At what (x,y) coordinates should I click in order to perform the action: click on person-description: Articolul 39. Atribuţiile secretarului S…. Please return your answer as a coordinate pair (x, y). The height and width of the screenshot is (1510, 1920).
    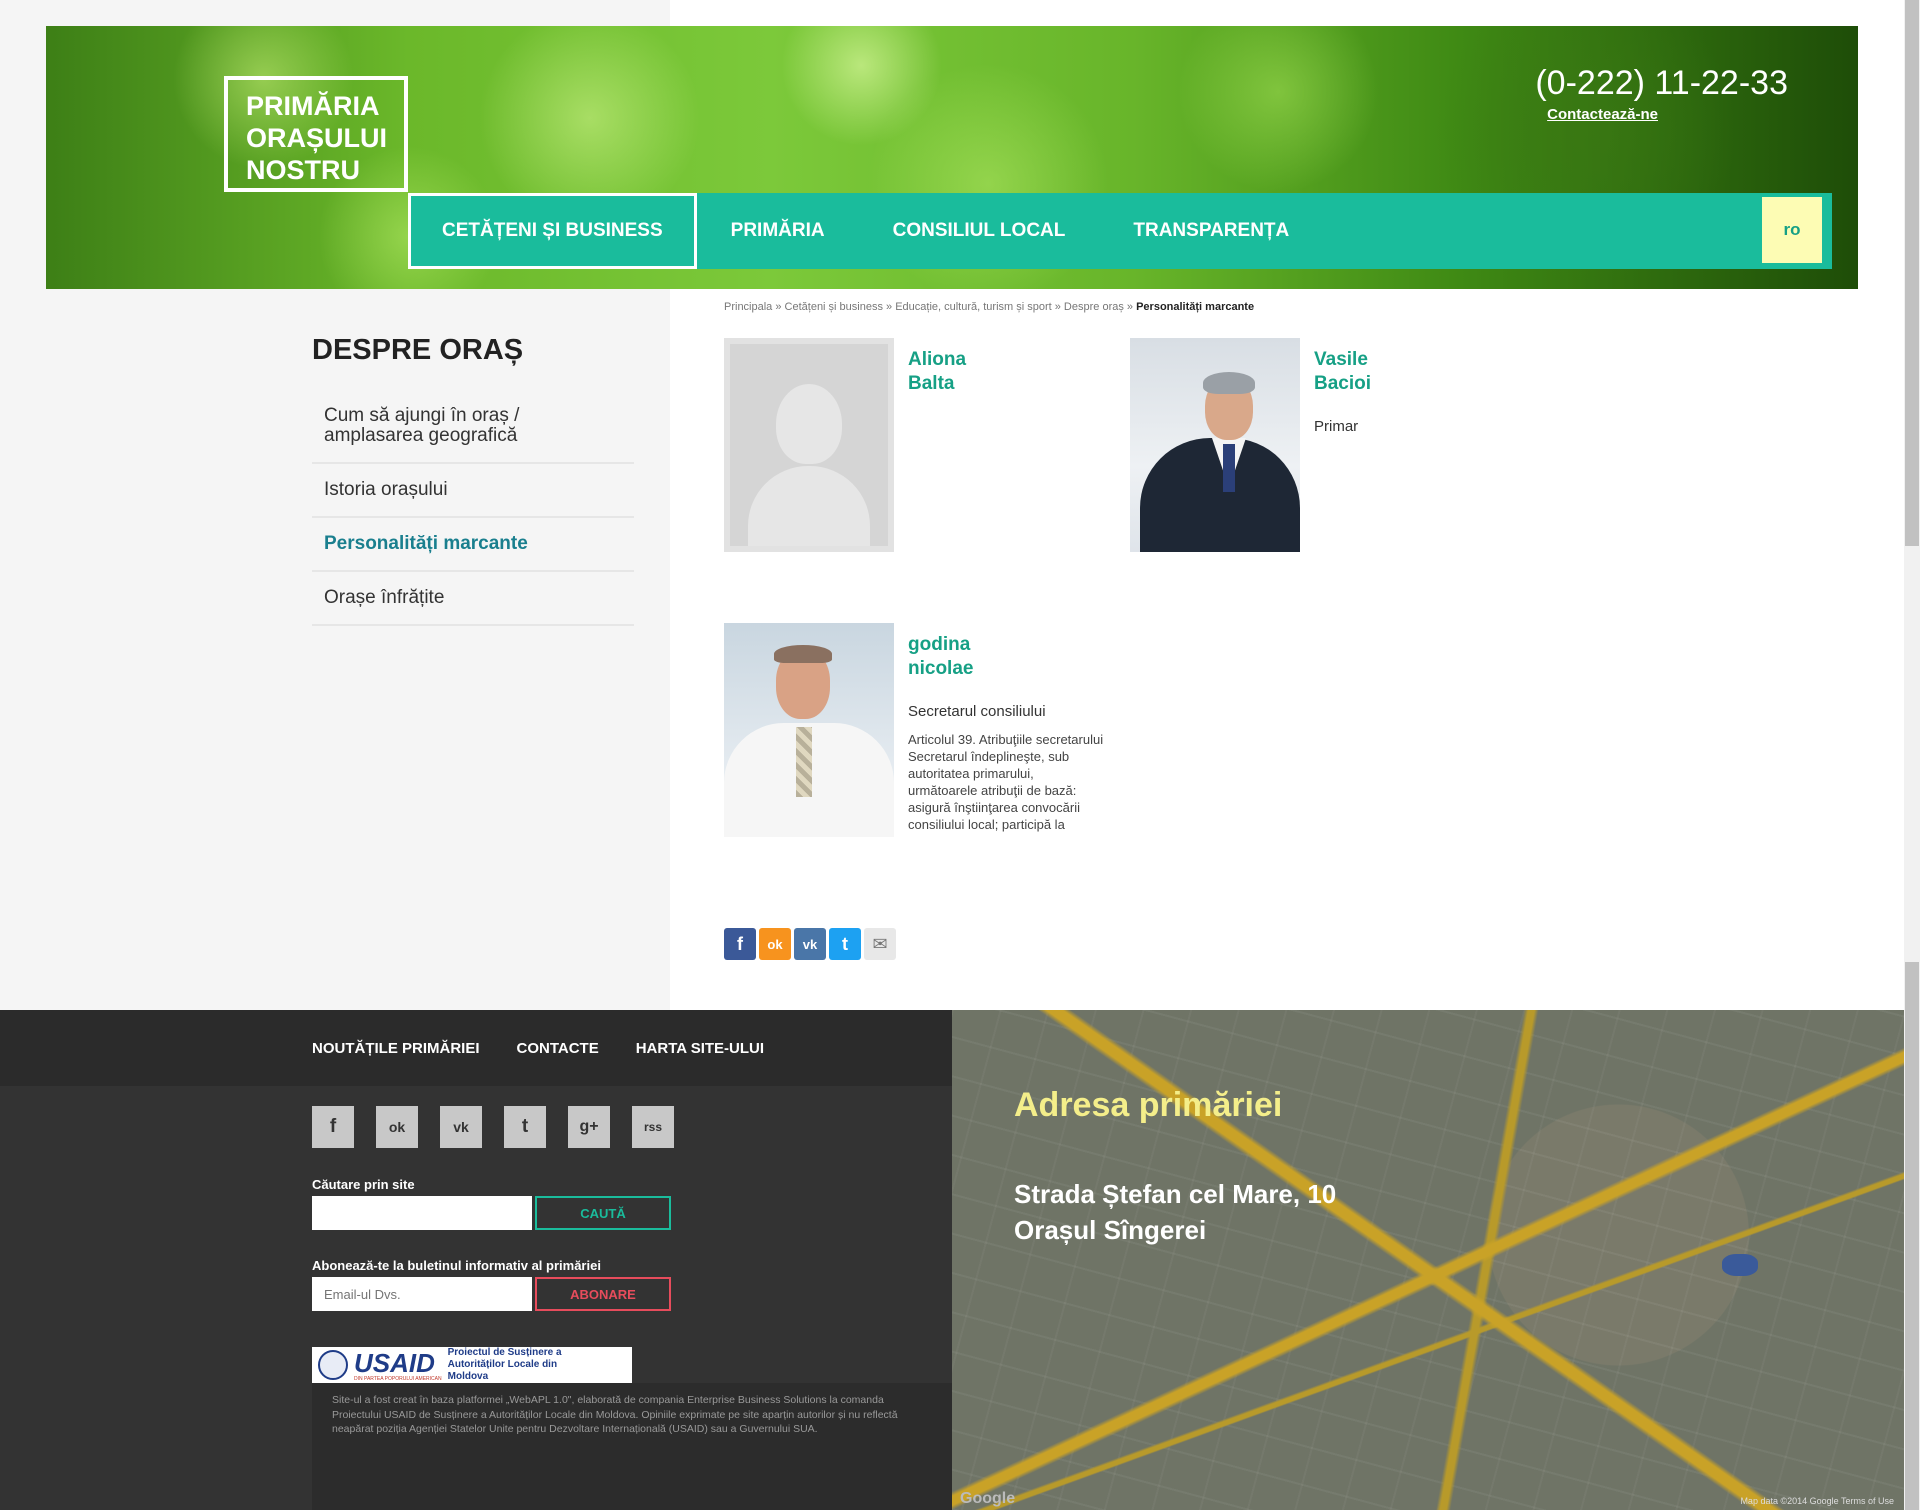
    Looking at the image, I should click on (1006, 782).